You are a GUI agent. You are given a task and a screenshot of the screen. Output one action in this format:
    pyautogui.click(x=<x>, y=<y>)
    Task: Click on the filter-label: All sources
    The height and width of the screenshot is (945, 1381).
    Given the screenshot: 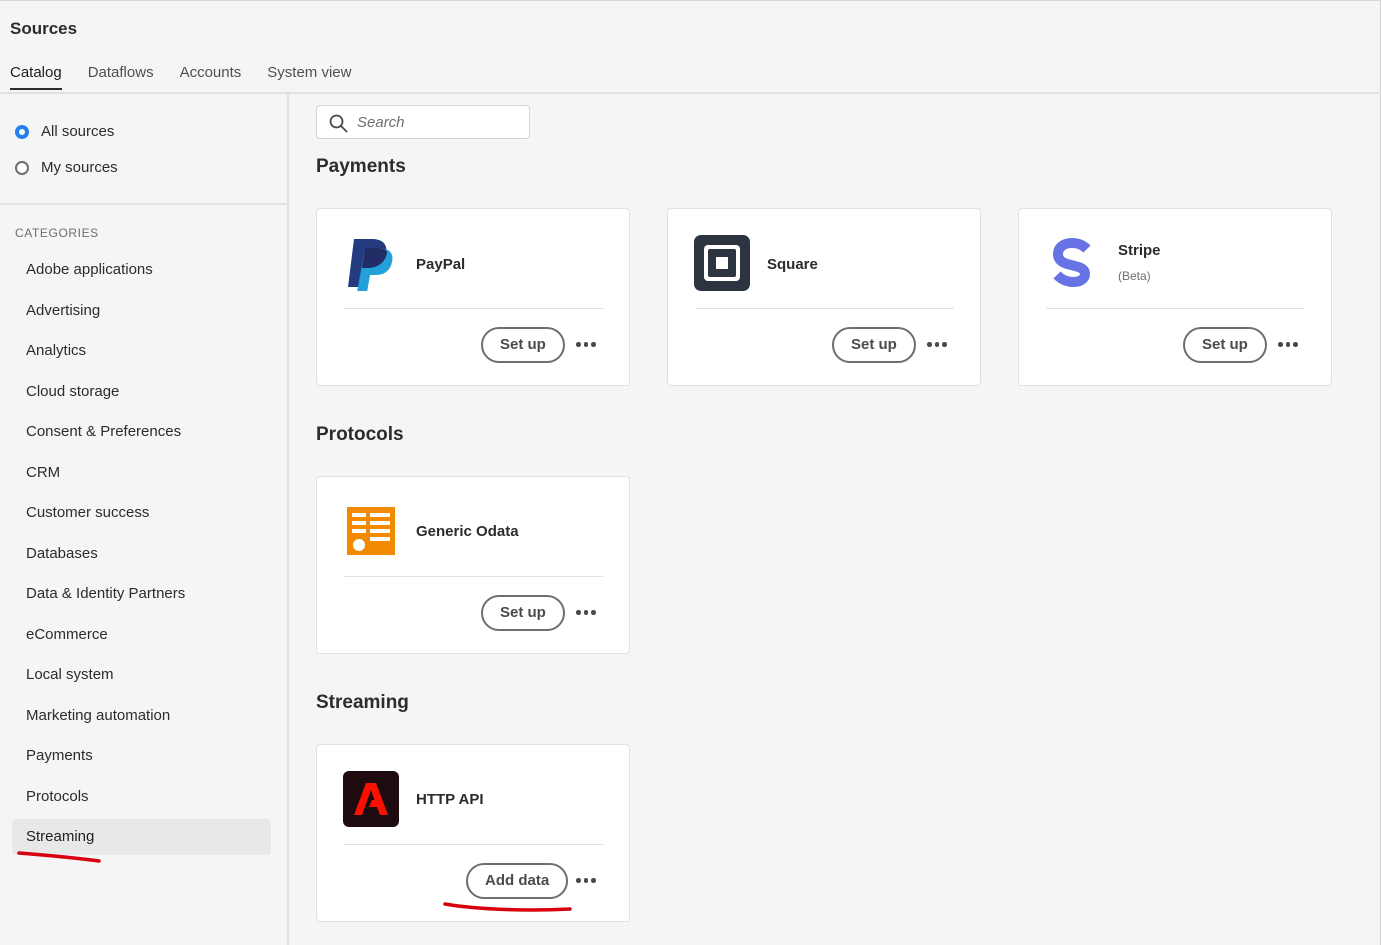 What is the action you would take?
    pyautogui.click(x=78, y=131)
    